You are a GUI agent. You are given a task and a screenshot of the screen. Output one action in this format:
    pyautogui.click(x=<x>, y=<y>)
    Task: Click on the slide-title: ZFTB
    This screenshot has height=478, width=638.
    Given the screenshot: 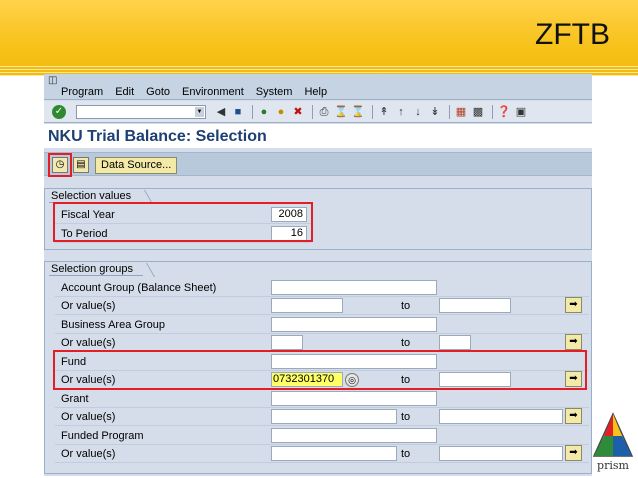 What is the action you would take?
    pyautogui.click(x=572, y=34)
    